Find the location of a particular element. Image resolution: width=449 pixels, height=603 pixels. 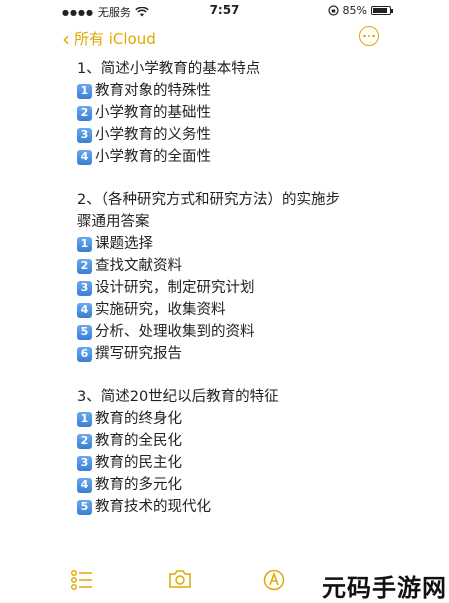

list-item: 5 教育技术的现代化 is located at coordinates (227, 507).